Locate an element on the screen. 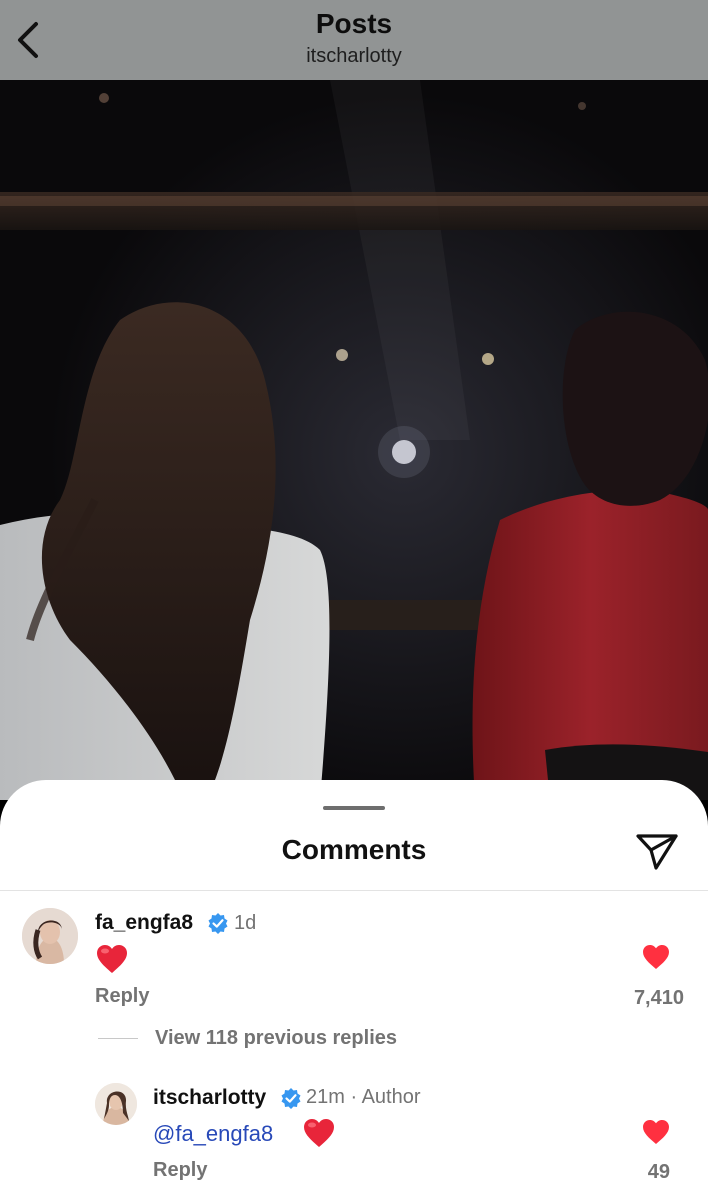  like-count: 7,410 is located at coordinates (658, 998).